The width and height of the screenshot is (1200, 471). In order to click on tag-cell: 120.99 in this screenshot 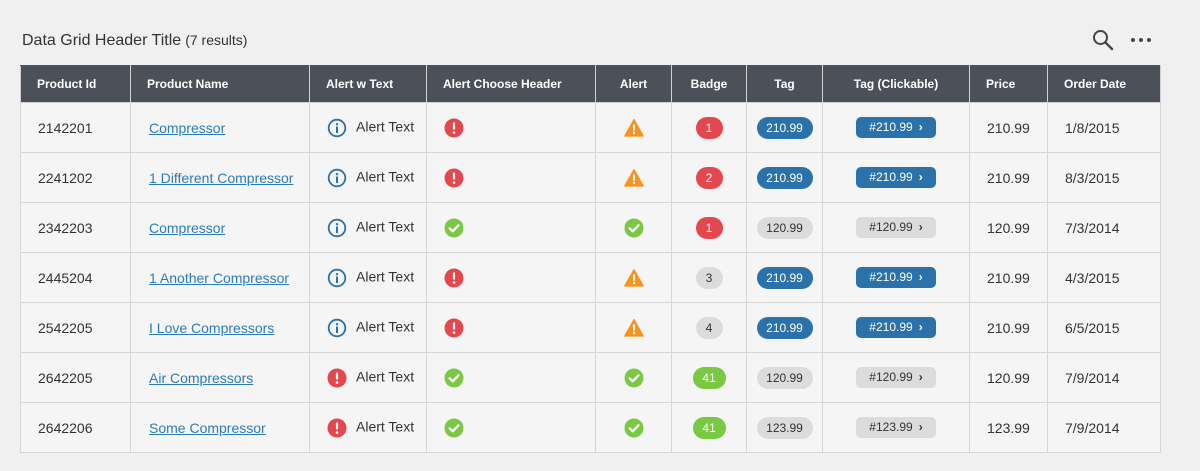, I will do `click(784, 377)`.